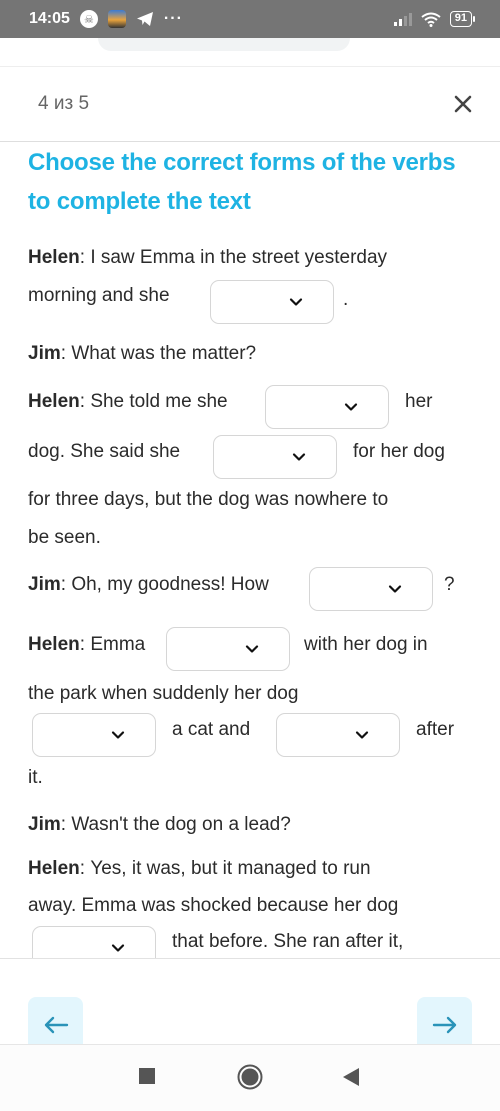  I want to click on line-text: ?, so click(449, 584).